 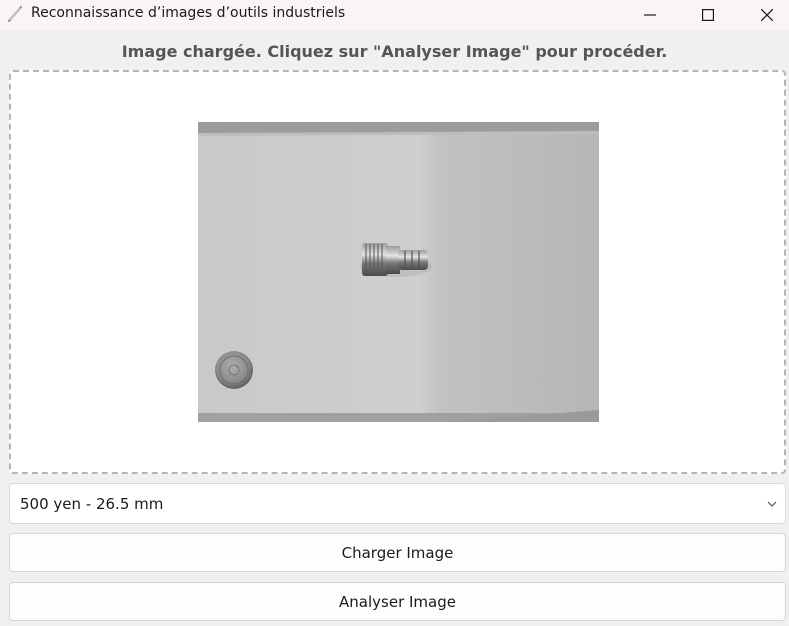 What do you see at coordinates (92, 504) in the screenshot?
I see `reference-object-value: 500 yen - 26.5 mm` at bounding box center [92, 504].